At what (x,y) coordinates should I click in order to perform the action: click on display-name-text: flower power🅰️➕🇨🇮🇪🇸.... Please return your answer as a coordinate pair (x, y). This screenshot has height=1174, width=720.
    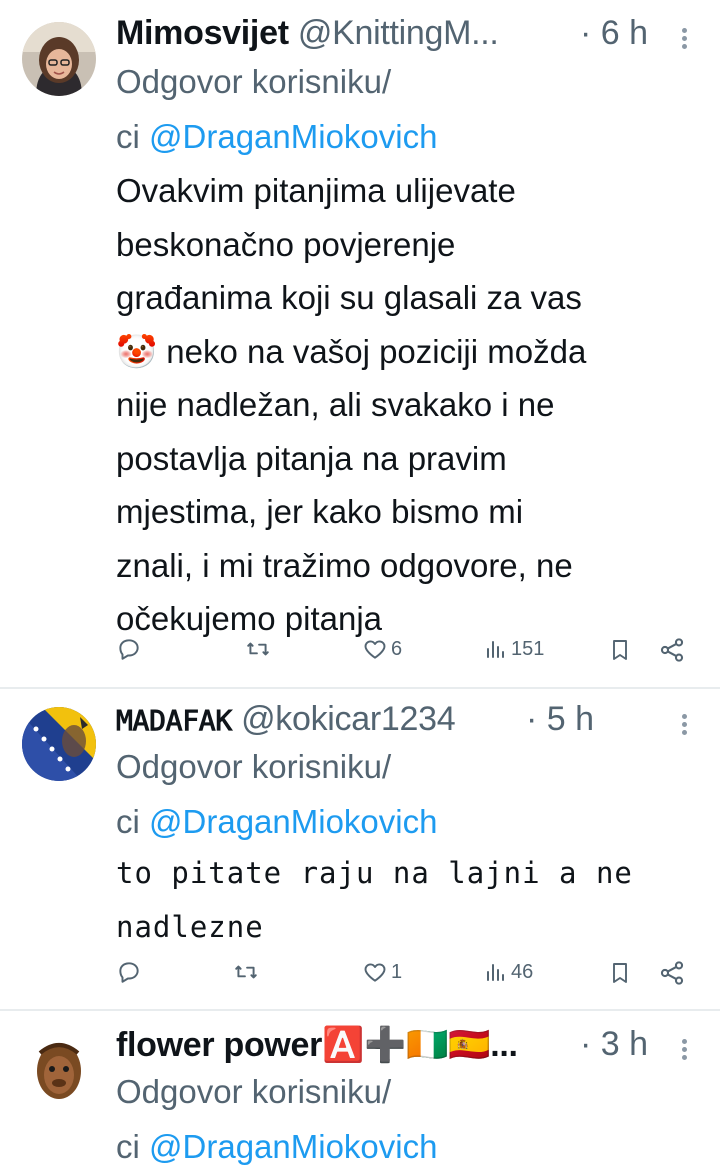
    Looking at the image, I should click on (317, 1045).